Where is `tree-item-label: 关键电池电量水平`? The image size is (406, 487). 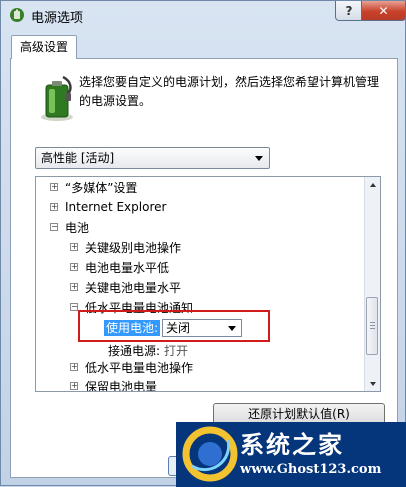
tree-item-label: 关键电池电量水平 is located at coordinates (133, 287).